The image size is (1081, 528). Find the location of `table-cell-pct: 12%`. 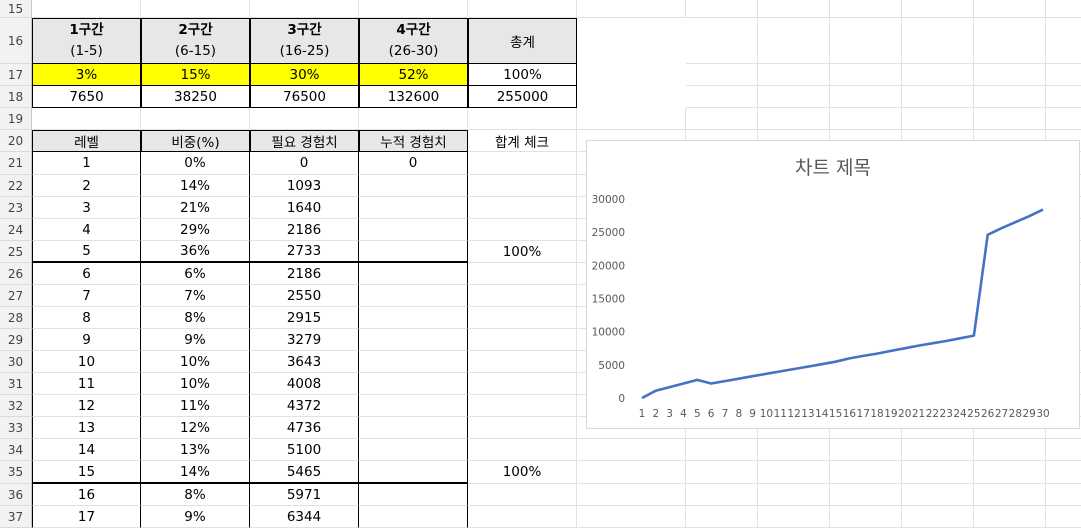

table-cell-pct: 12% is located at coordinates (195, 428).